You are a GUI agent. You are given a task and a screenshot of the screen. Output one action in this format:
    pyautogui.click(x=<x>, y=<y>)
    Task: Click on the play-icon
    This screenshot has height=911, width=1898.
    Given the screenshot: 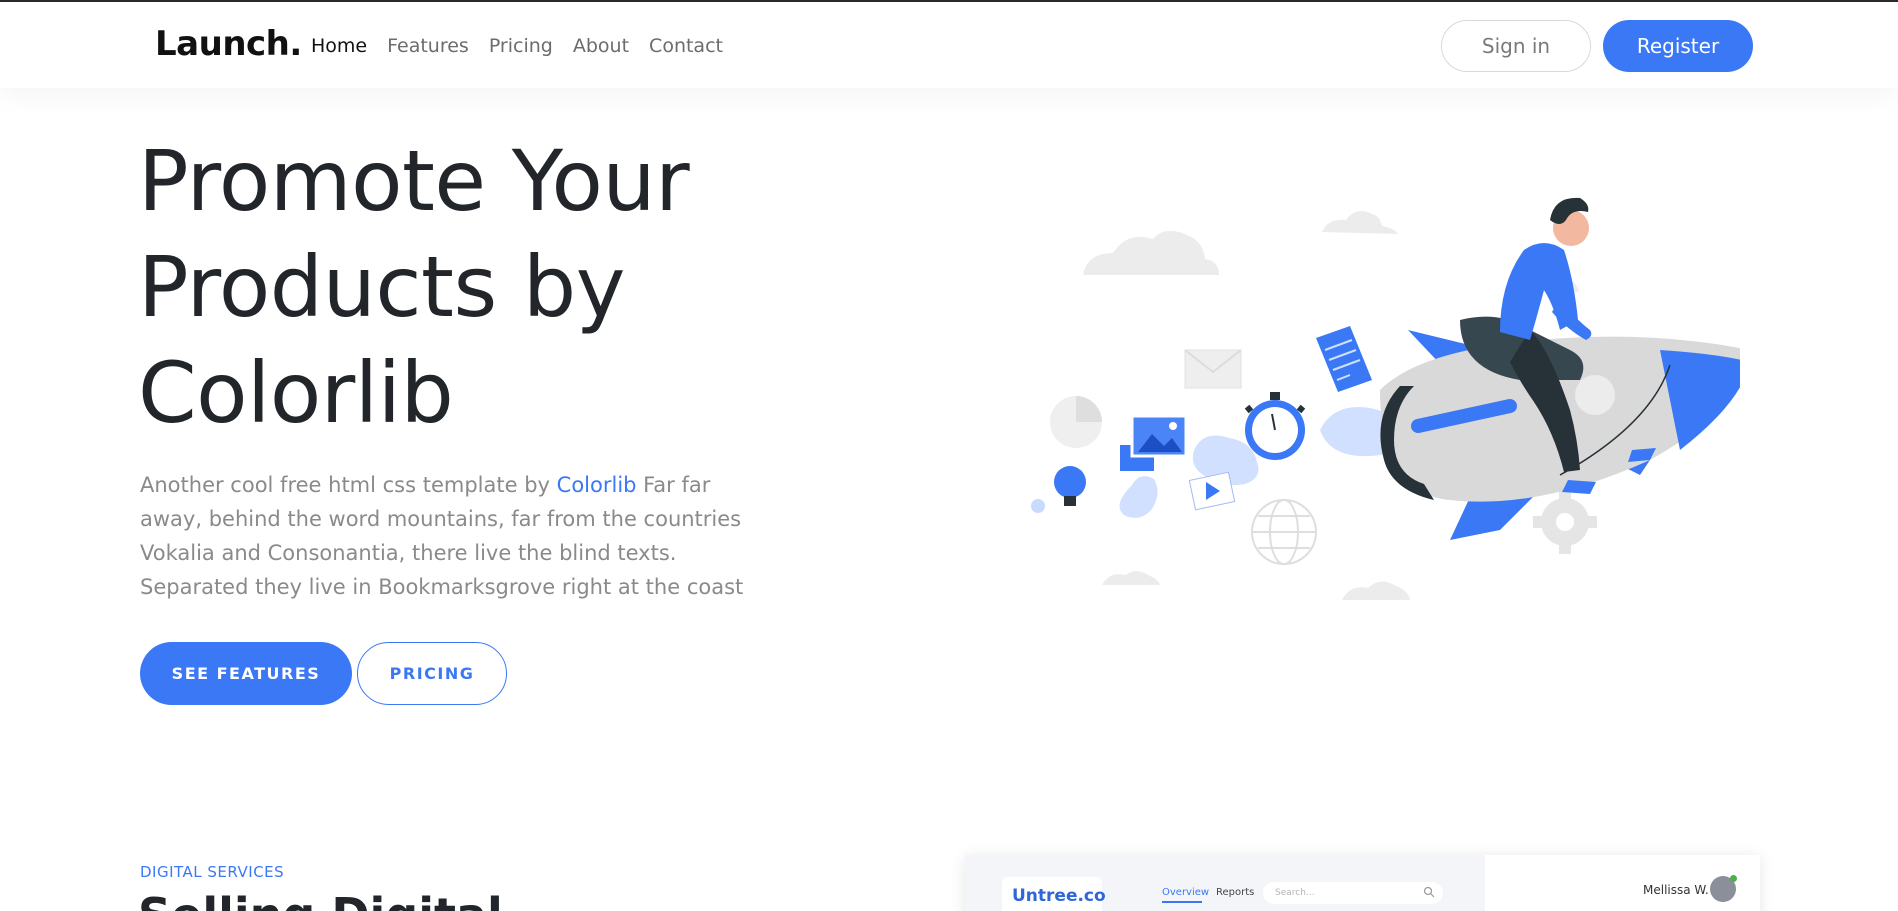 What is the action you would take?
    pyautogui.click(x=1212, y=491)
    